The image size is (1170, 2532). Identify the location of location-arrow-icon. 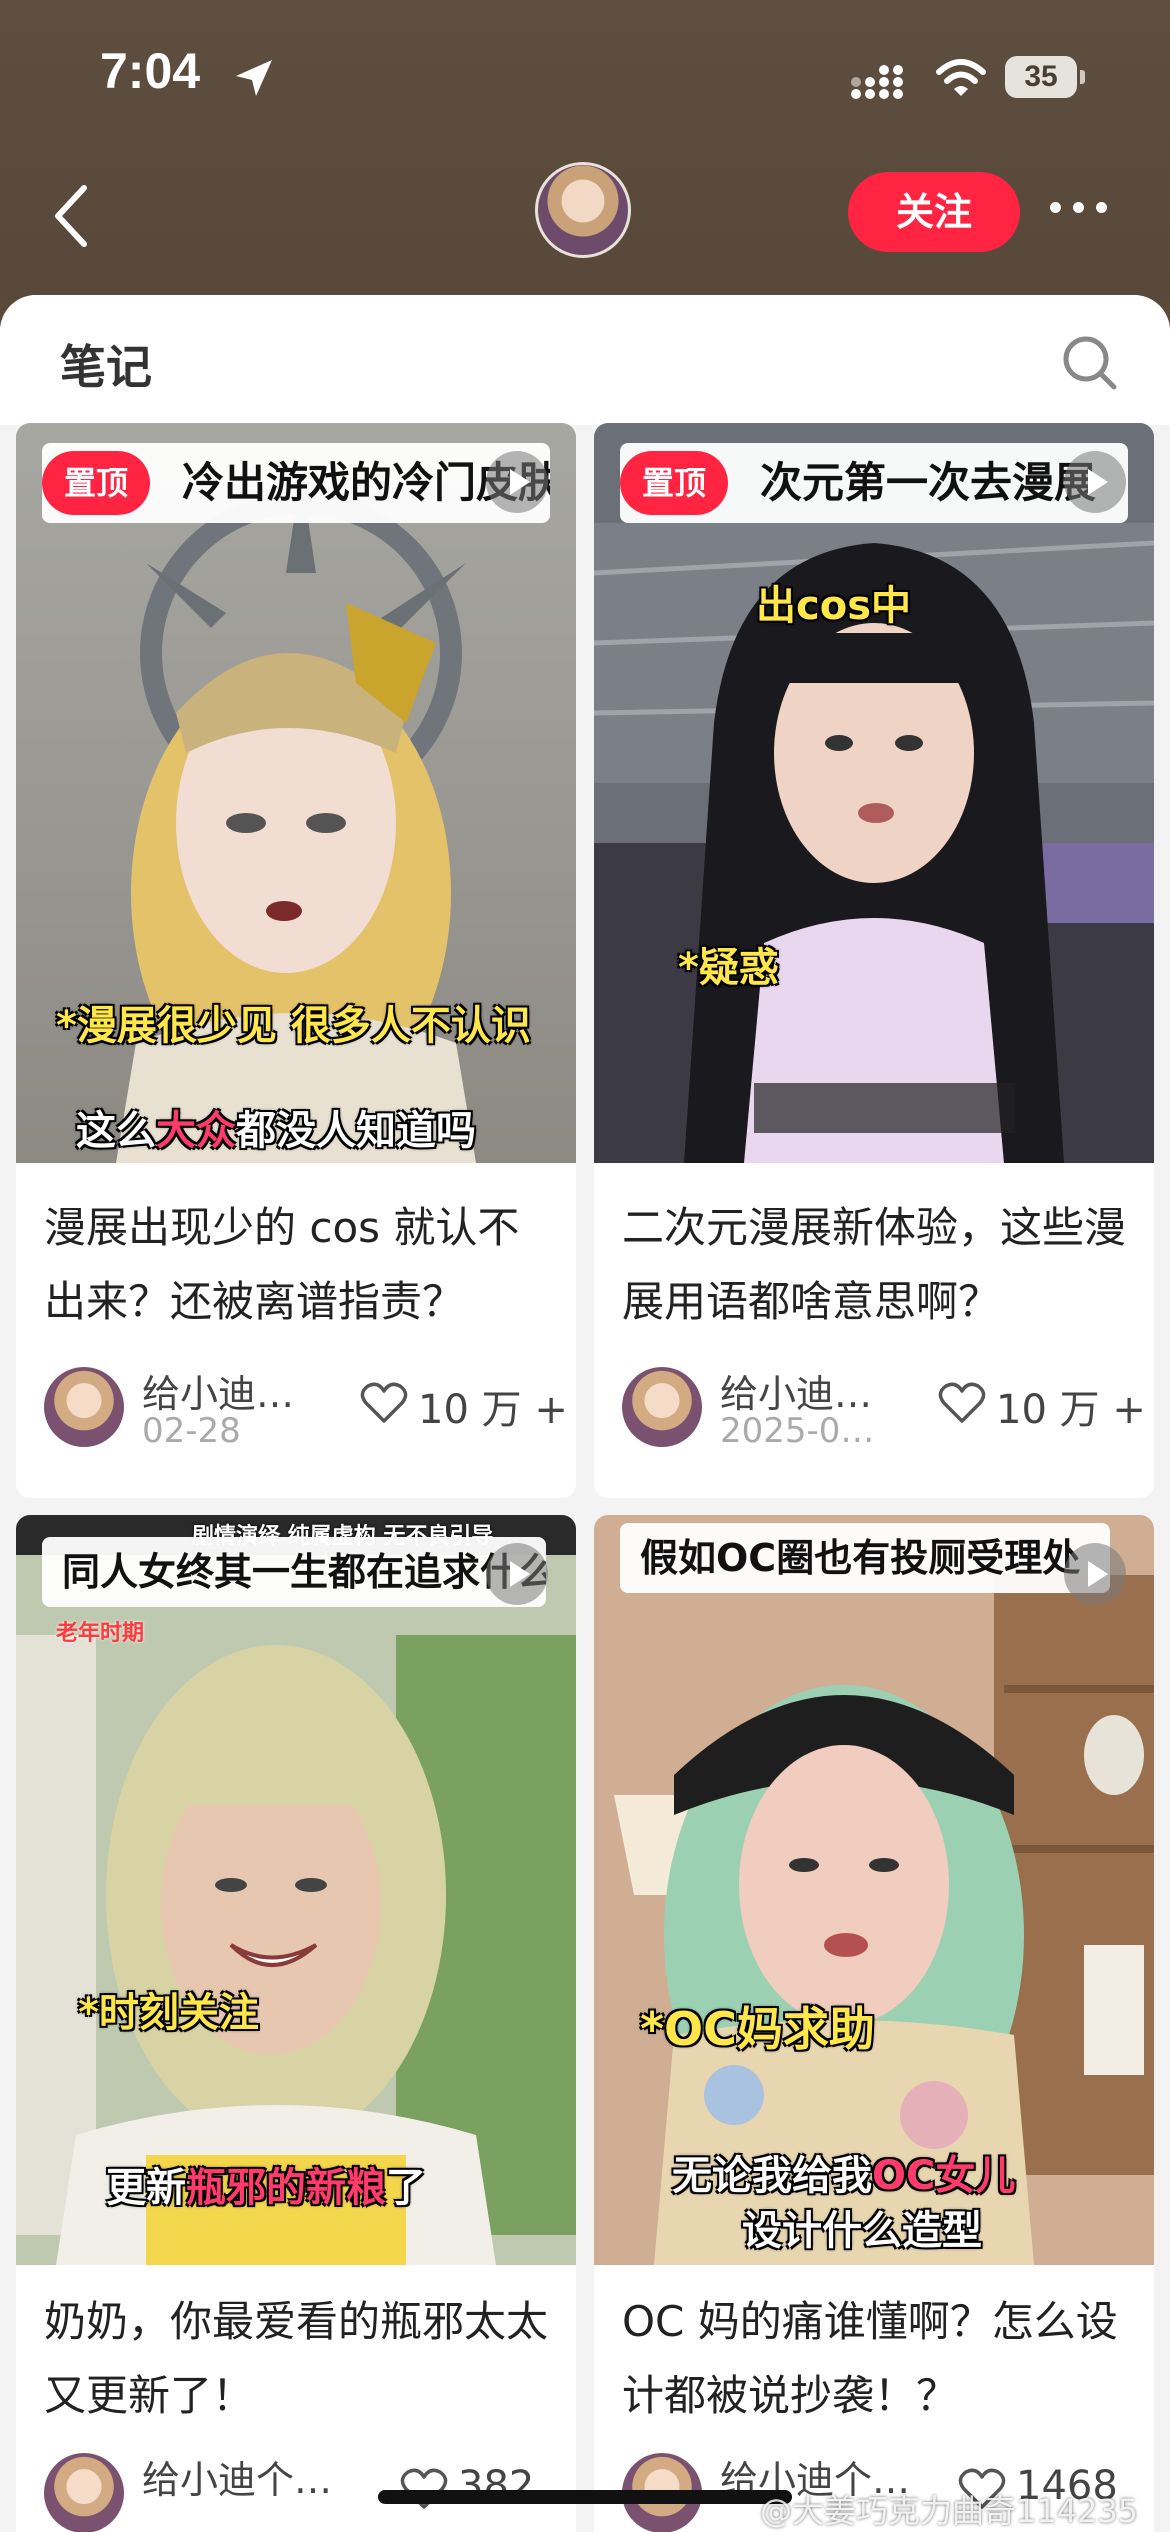
(254, 78).